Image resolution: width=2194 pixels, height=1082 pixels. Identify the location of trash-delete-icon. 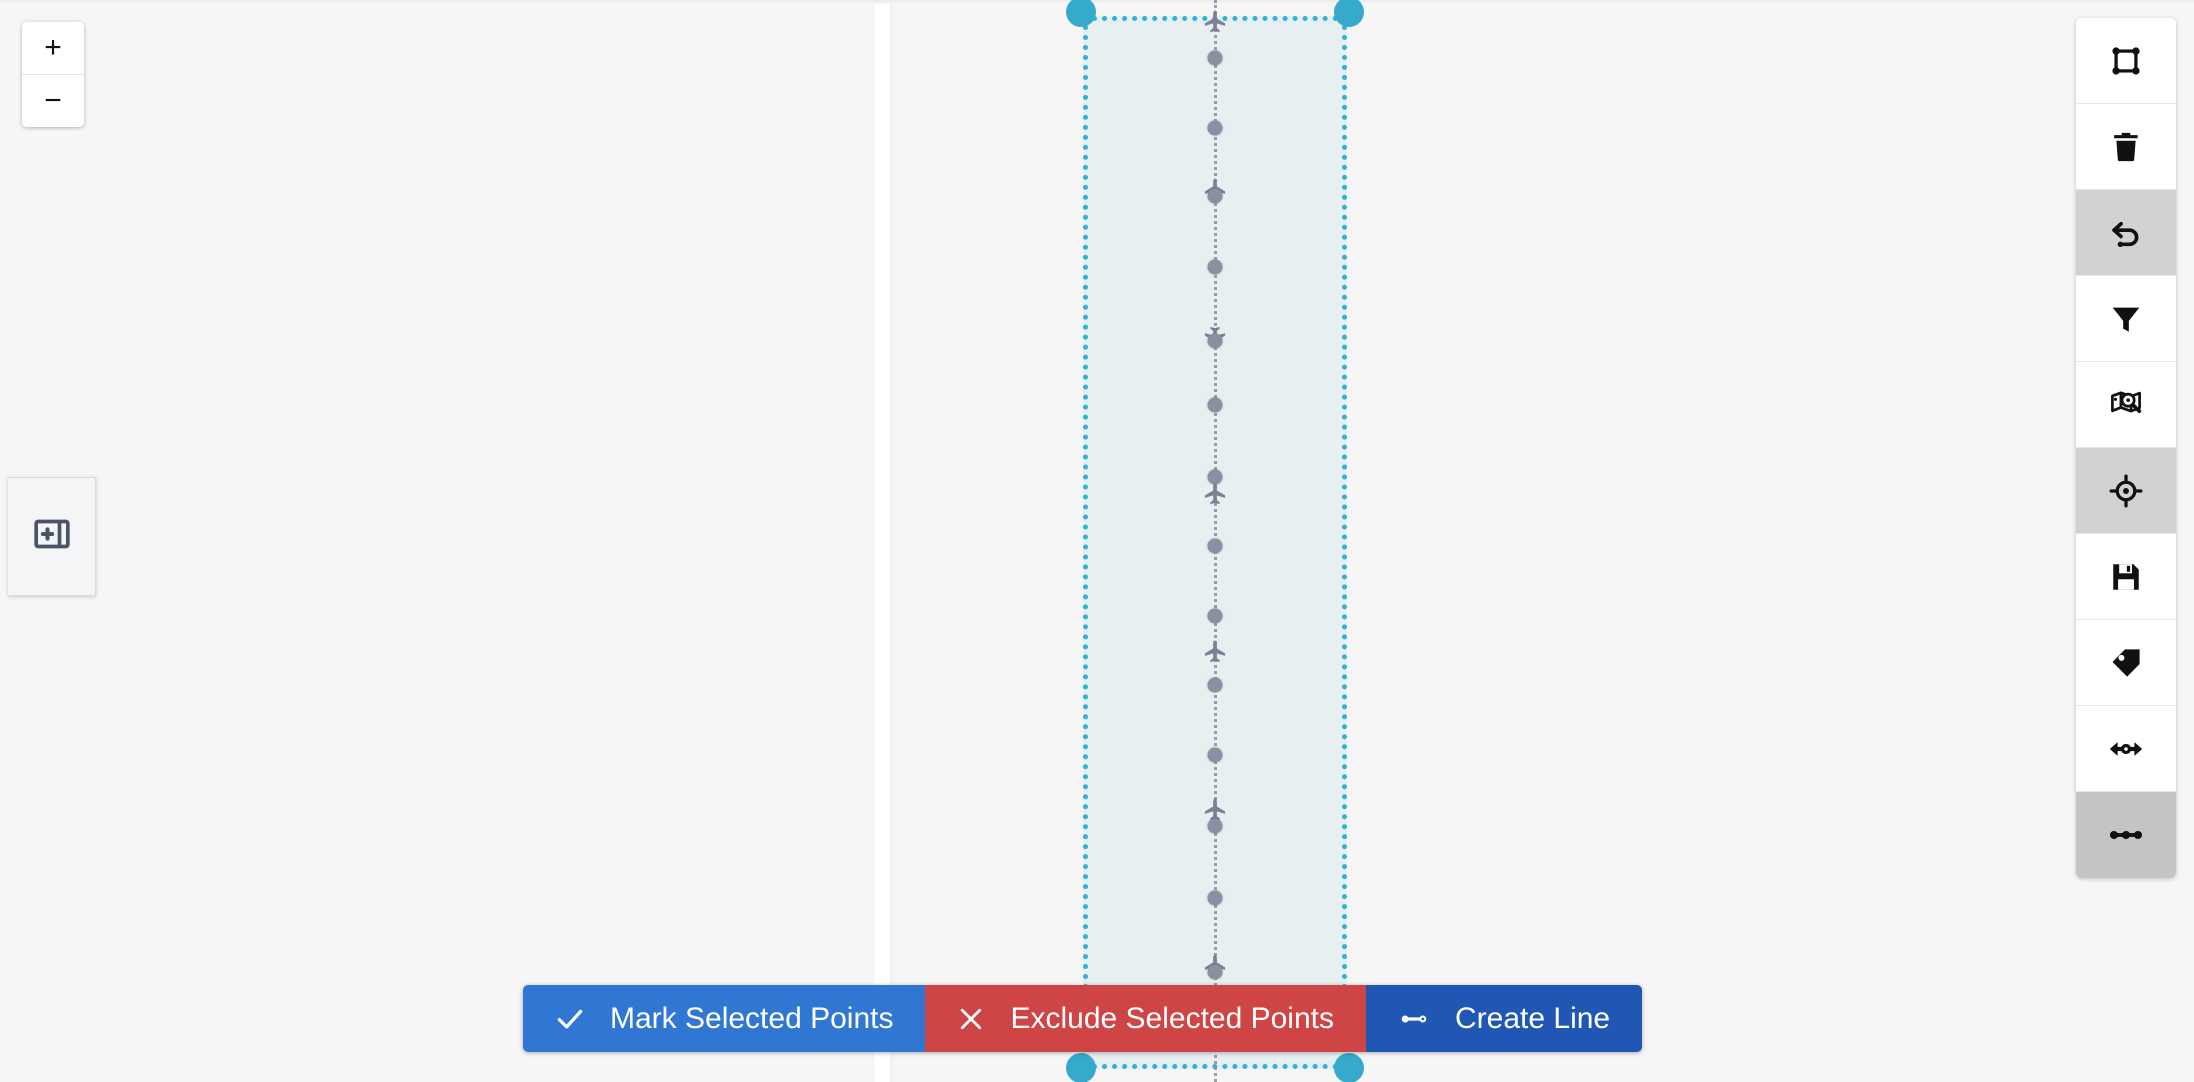
(2126, 147).